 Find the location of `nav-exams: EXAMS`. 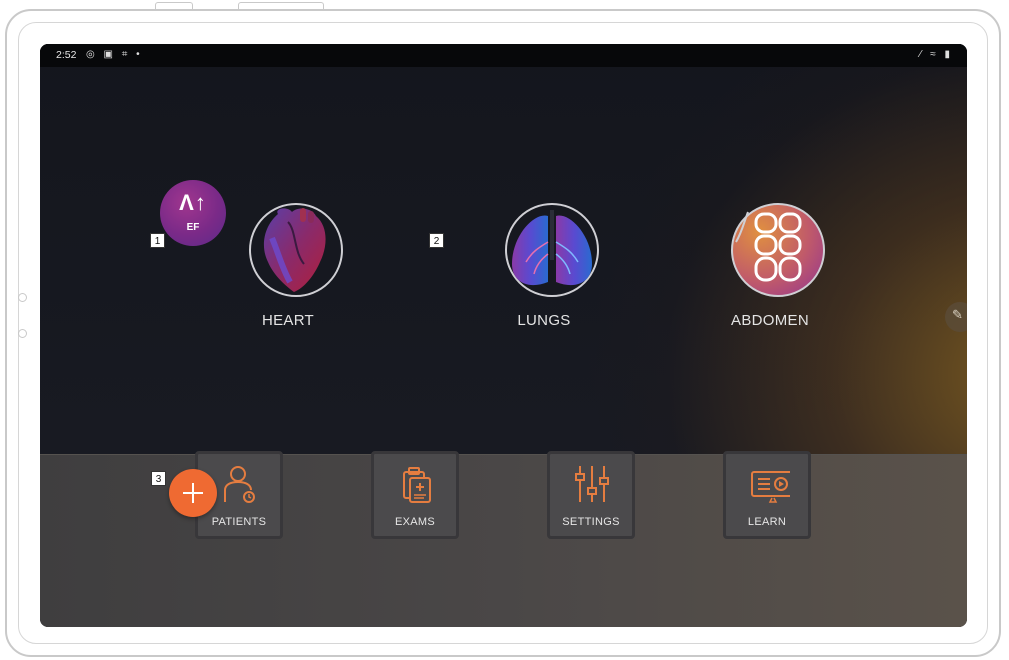

nav-exams: EXAMS is located at coordinates (415, 495).